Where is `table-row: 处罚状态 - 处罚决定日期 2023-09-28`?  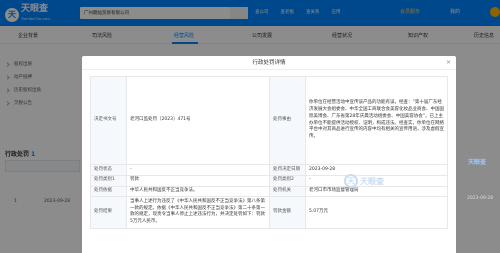
table-row: 处罚状态 - 处罚决定日期 2023-09-28 is located at coordinates (269, 170).